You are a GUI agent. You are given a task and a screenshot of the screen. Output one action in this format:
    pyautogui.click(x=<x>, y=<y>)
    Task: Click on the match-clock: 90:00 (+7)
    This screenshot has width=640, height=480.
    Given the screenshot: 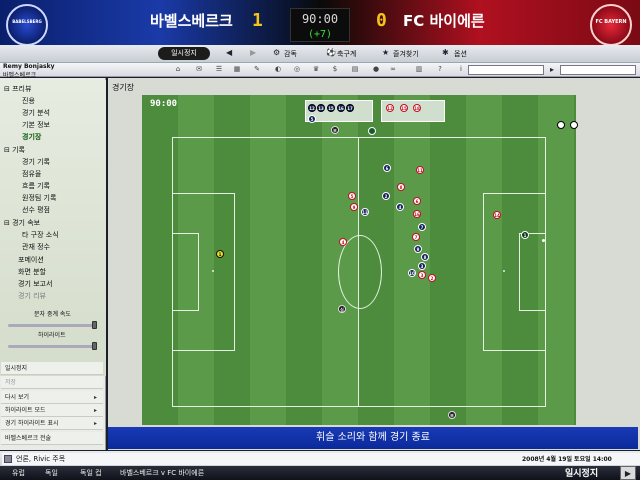 What is the action you would take?
    pyautogui.click(x=320, y=25)
    